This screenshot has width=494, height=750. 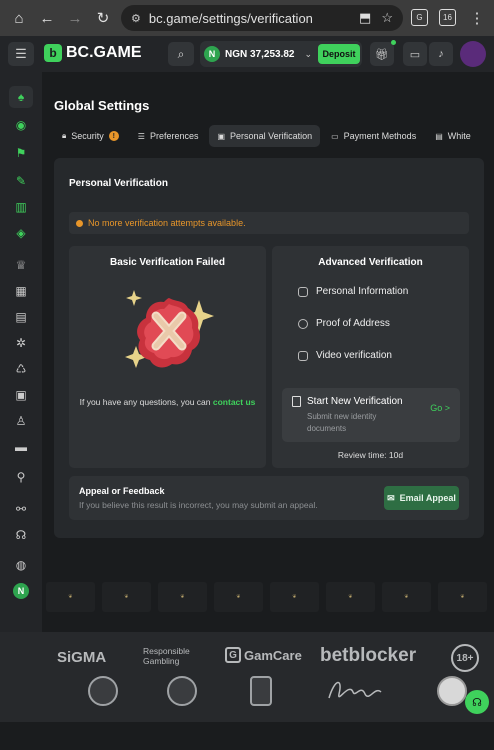 I want to click on chat-button: ▭, so click(x=415, y=54).